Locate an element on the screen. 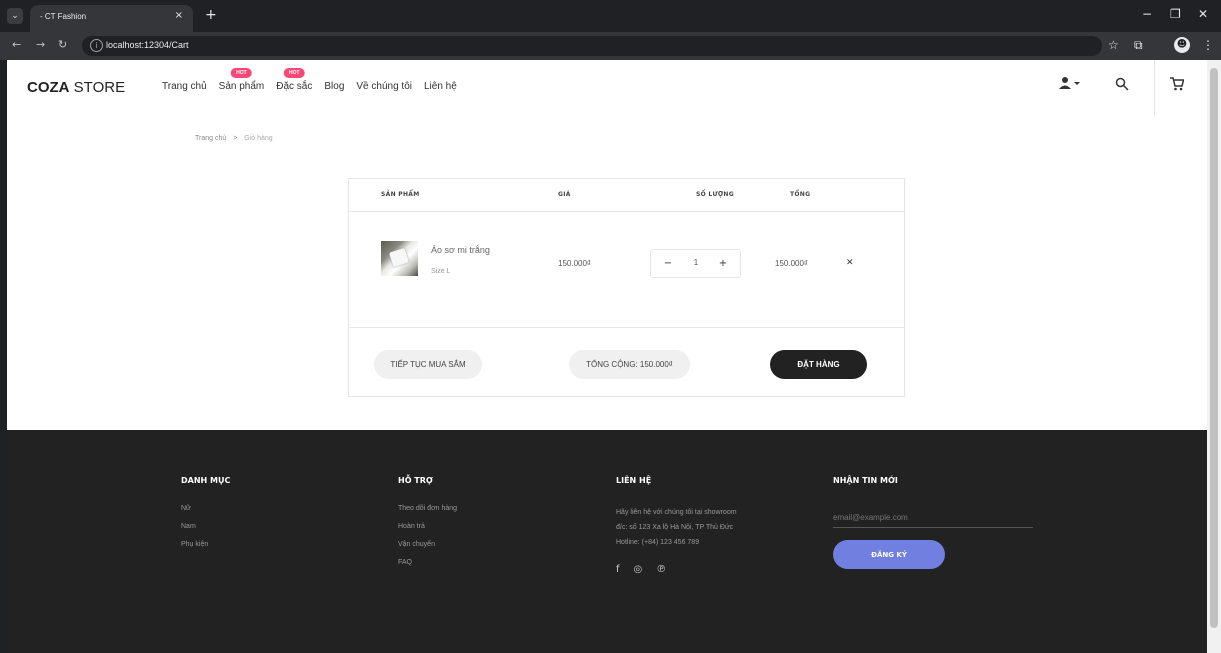 This screenshot has height=653, width=1221. browser-menu-icon: ⋮ is located at coordinates (1208, 45).